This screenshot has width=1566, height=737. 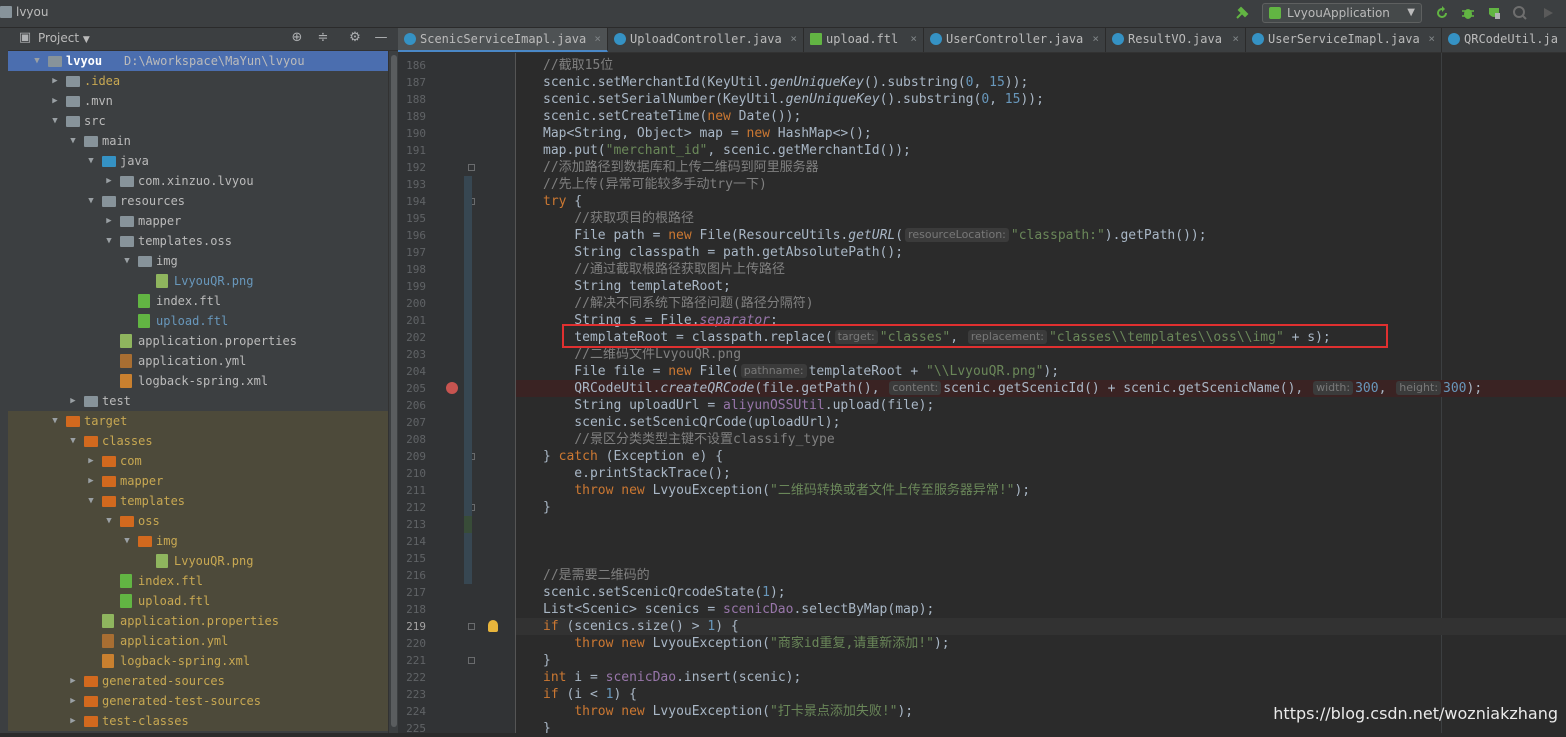 I want to click on code-line: //截取15位, so click(x=1041, y=65).